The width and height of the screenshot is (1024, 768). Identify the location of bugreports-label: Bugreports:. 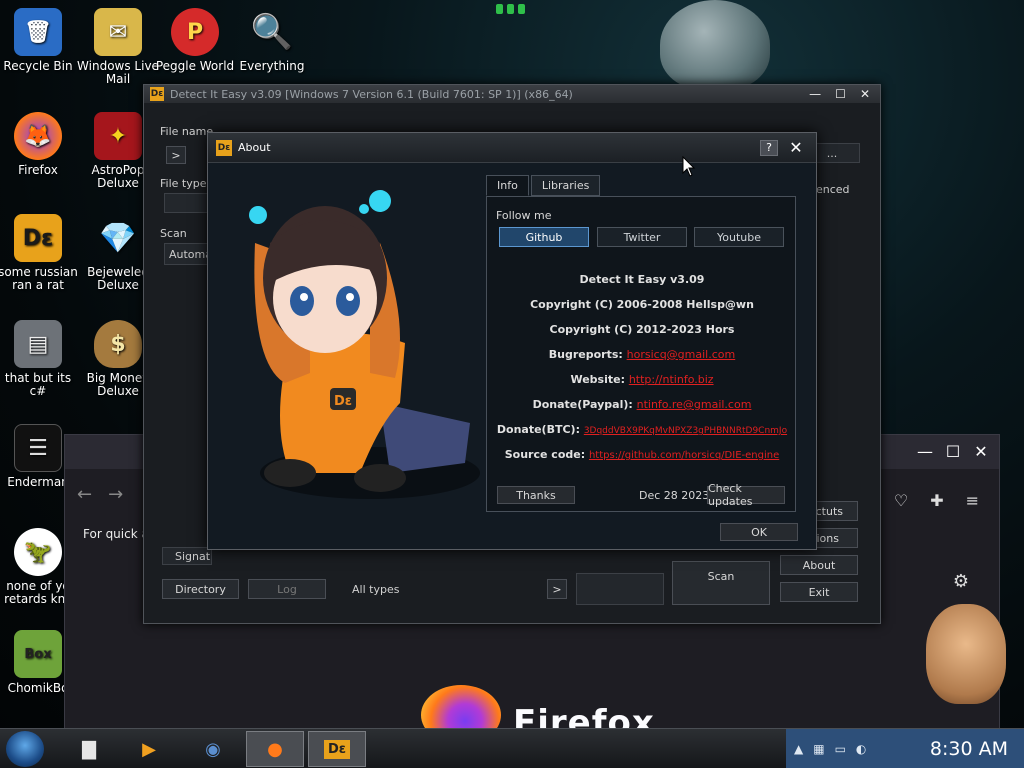
(585, 354).